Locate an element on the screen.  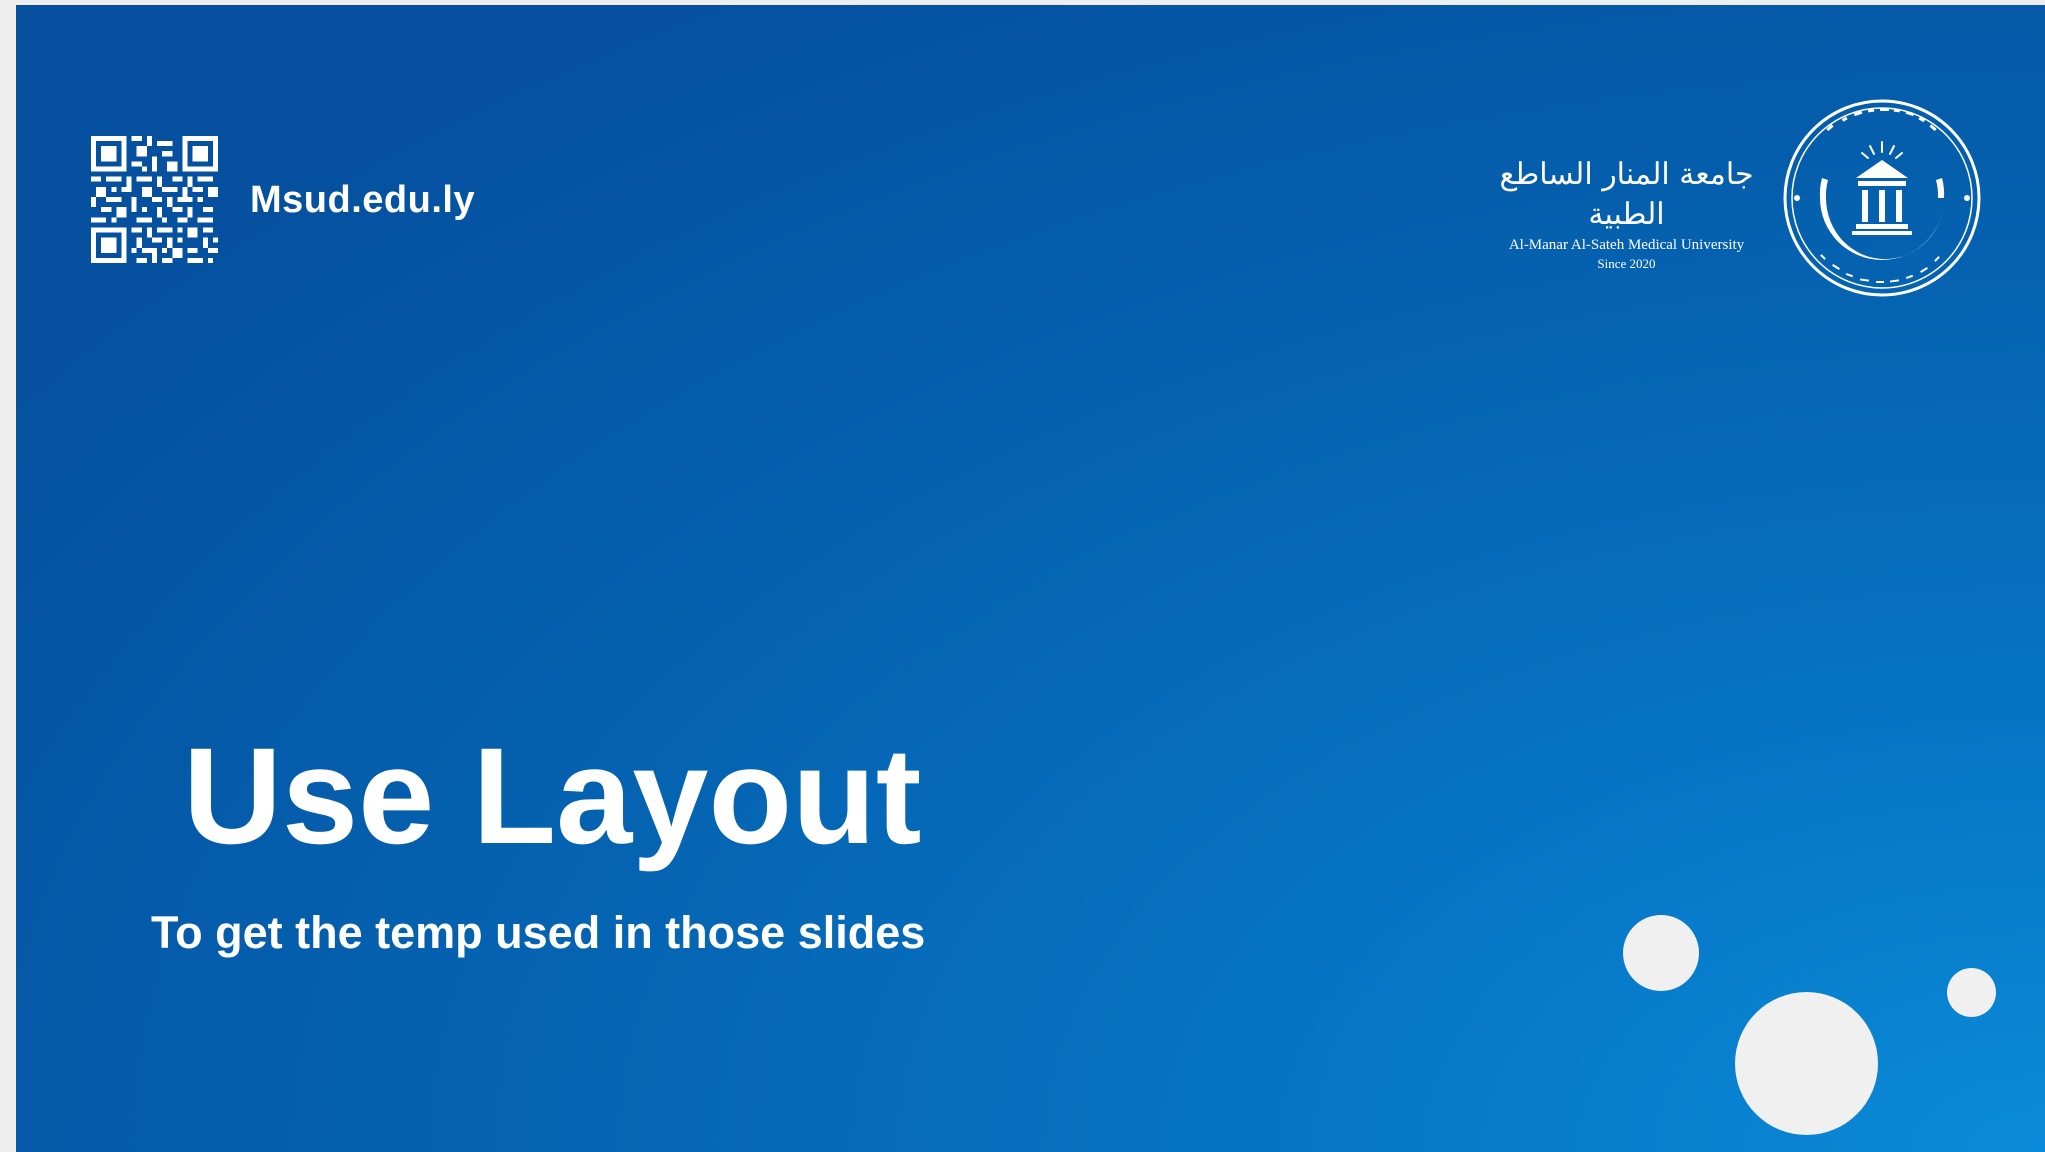
decorative-bubble-small is located at coordinates (1661, 953).